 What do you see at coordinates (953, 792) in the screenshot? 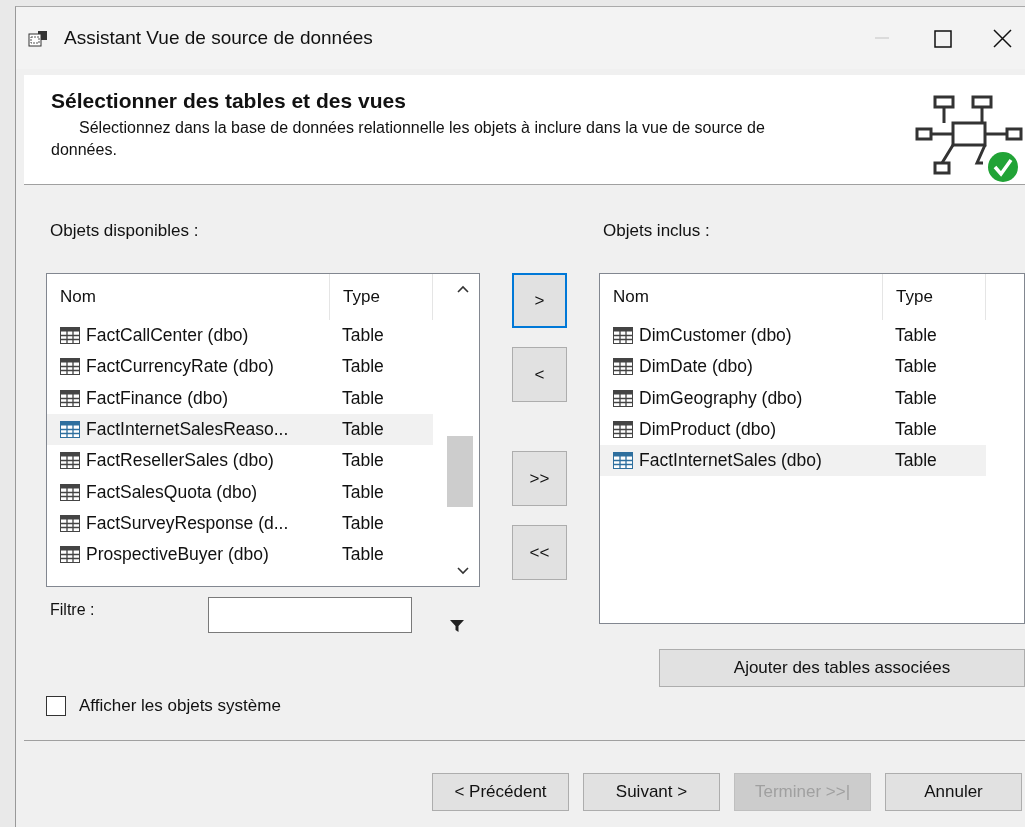
I see `footer-button: Annuler` at bounding box center [953, 792].